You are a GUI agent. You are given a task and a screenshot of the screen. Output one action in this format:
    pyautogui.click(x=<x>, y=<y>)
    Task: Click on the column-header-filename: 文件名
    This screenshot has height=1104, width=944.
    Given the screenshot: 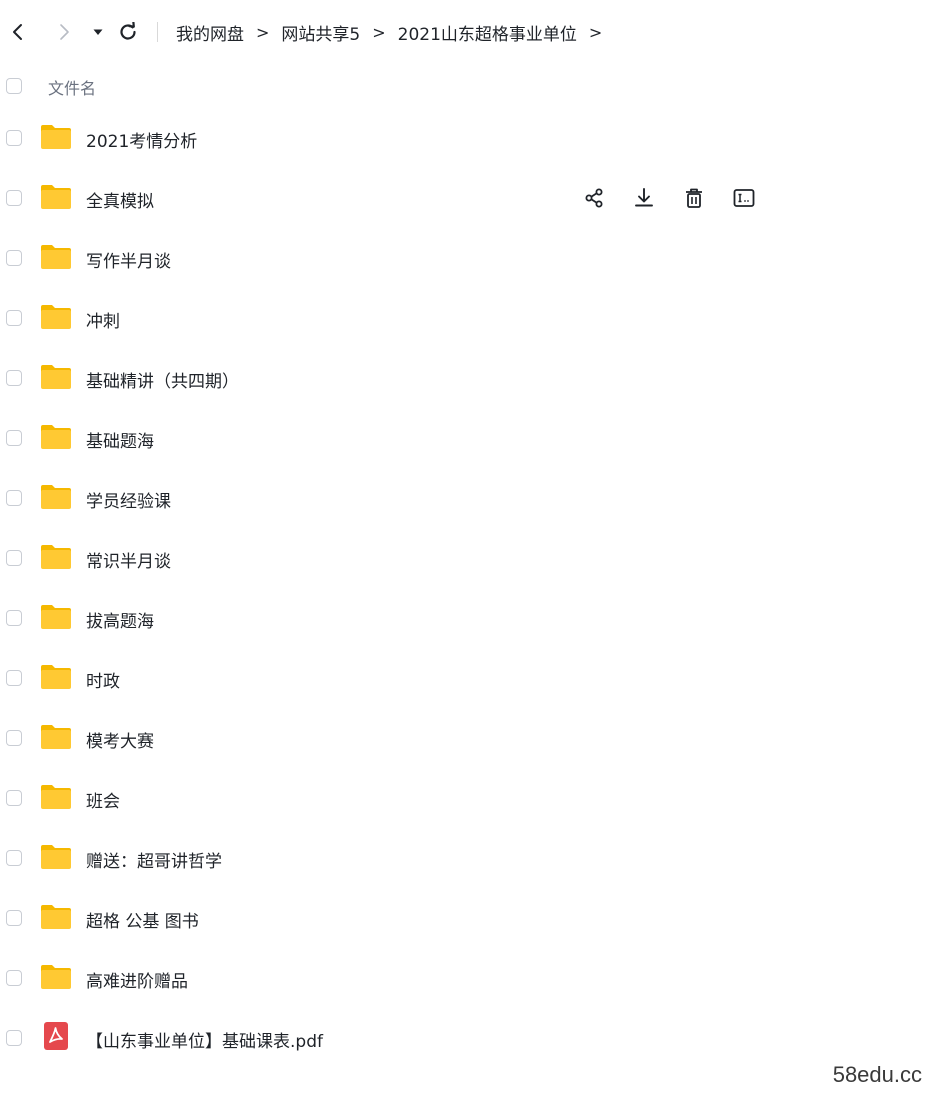 What is the action you would take?
    pyautogui.click(x=72, y=87)
    